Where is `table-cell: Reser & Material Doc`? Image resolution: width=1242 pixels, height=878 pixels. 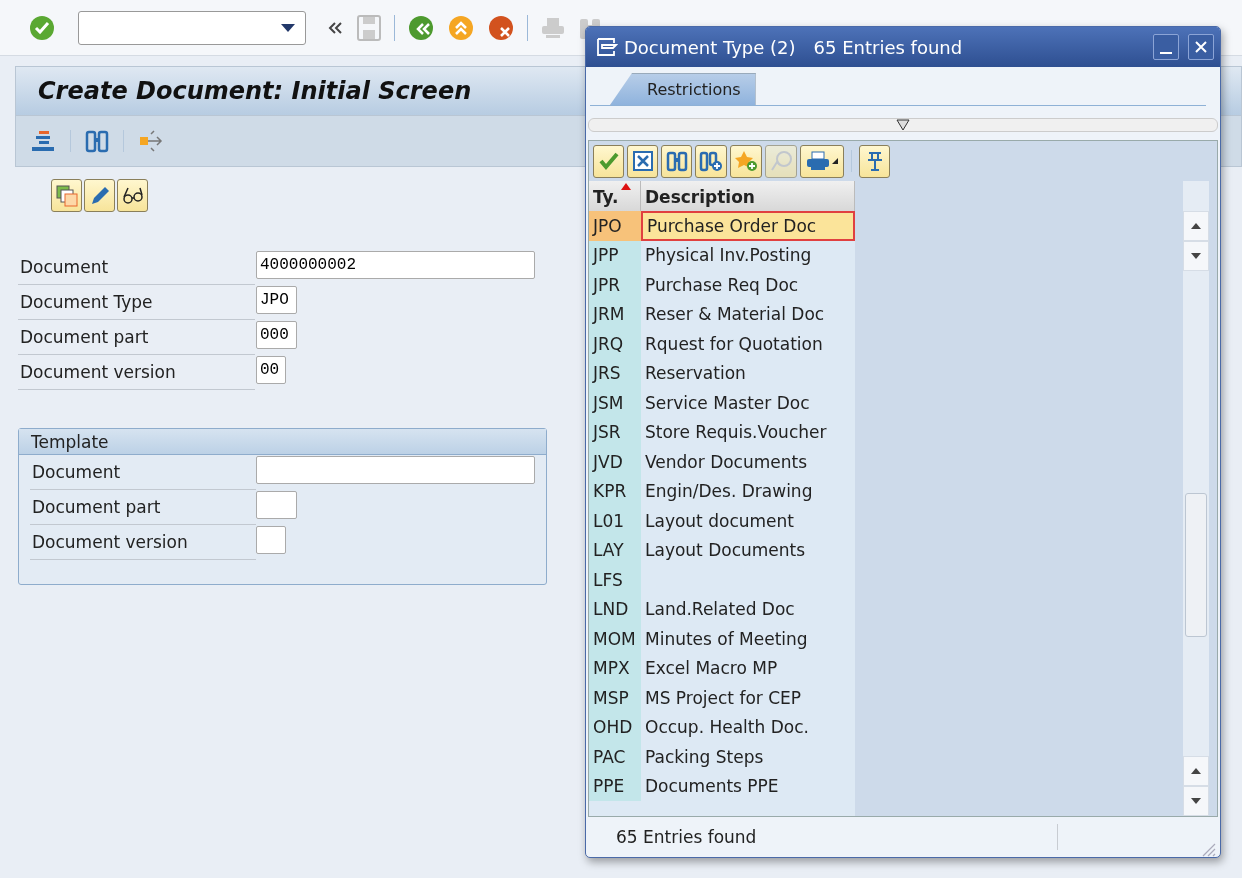 table-cell: Reser & Material Doc is located at coordinates (748, 314).